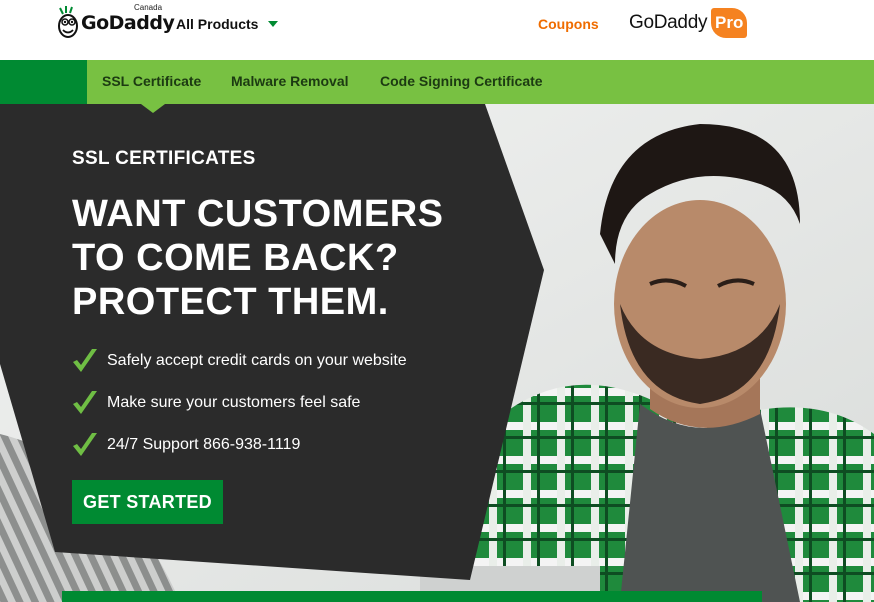  What do you see at coordinates (568, 24) in the screenshot?
I see `coupons-link: Coupons` at bounding box center [568, 24].